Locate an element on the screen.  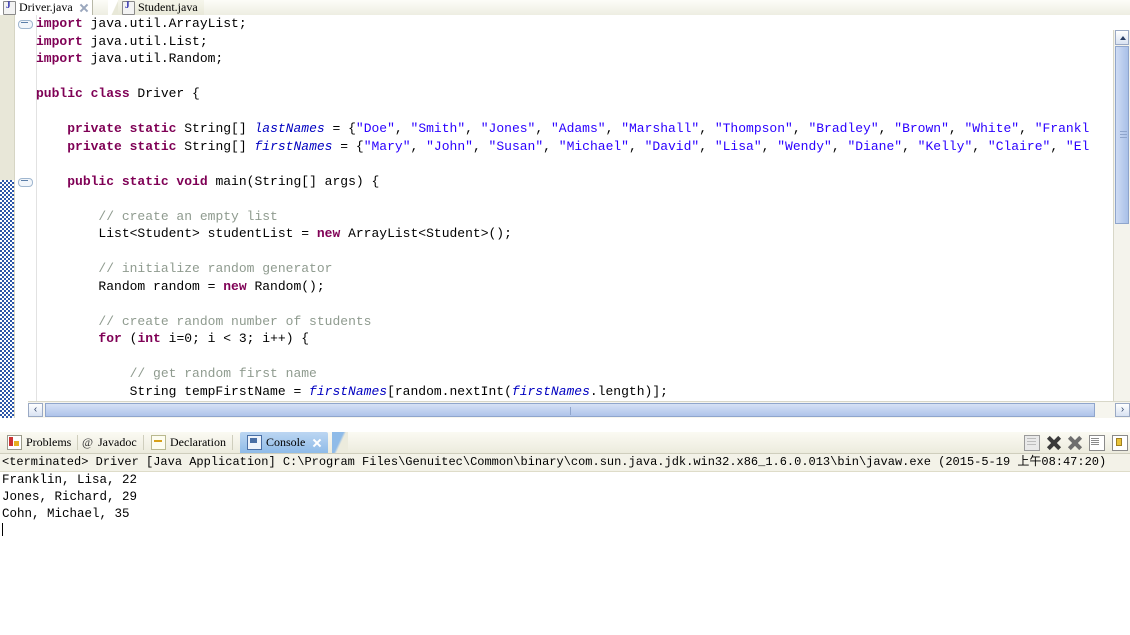
editor-tab-driver: Driver.java is located at coordinates (46, 7).